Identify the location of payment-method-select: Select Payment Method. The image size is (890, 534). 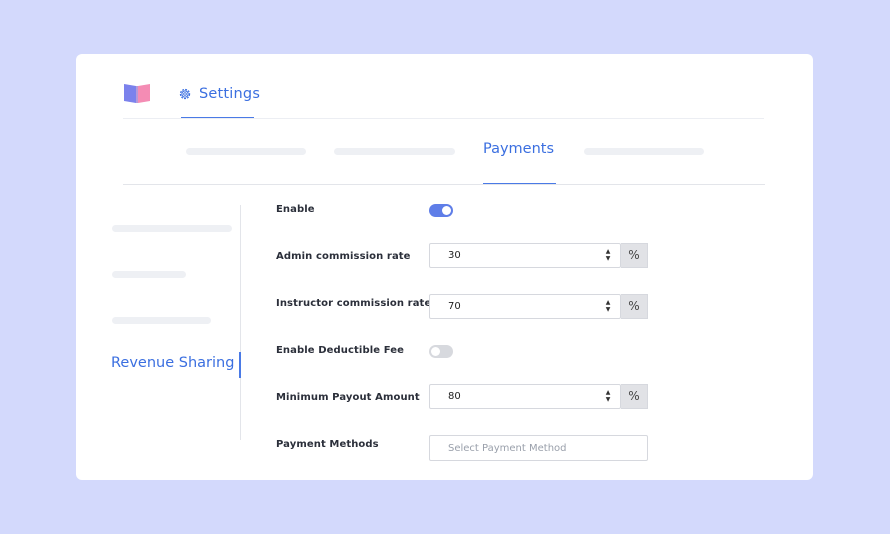
(538, 448).